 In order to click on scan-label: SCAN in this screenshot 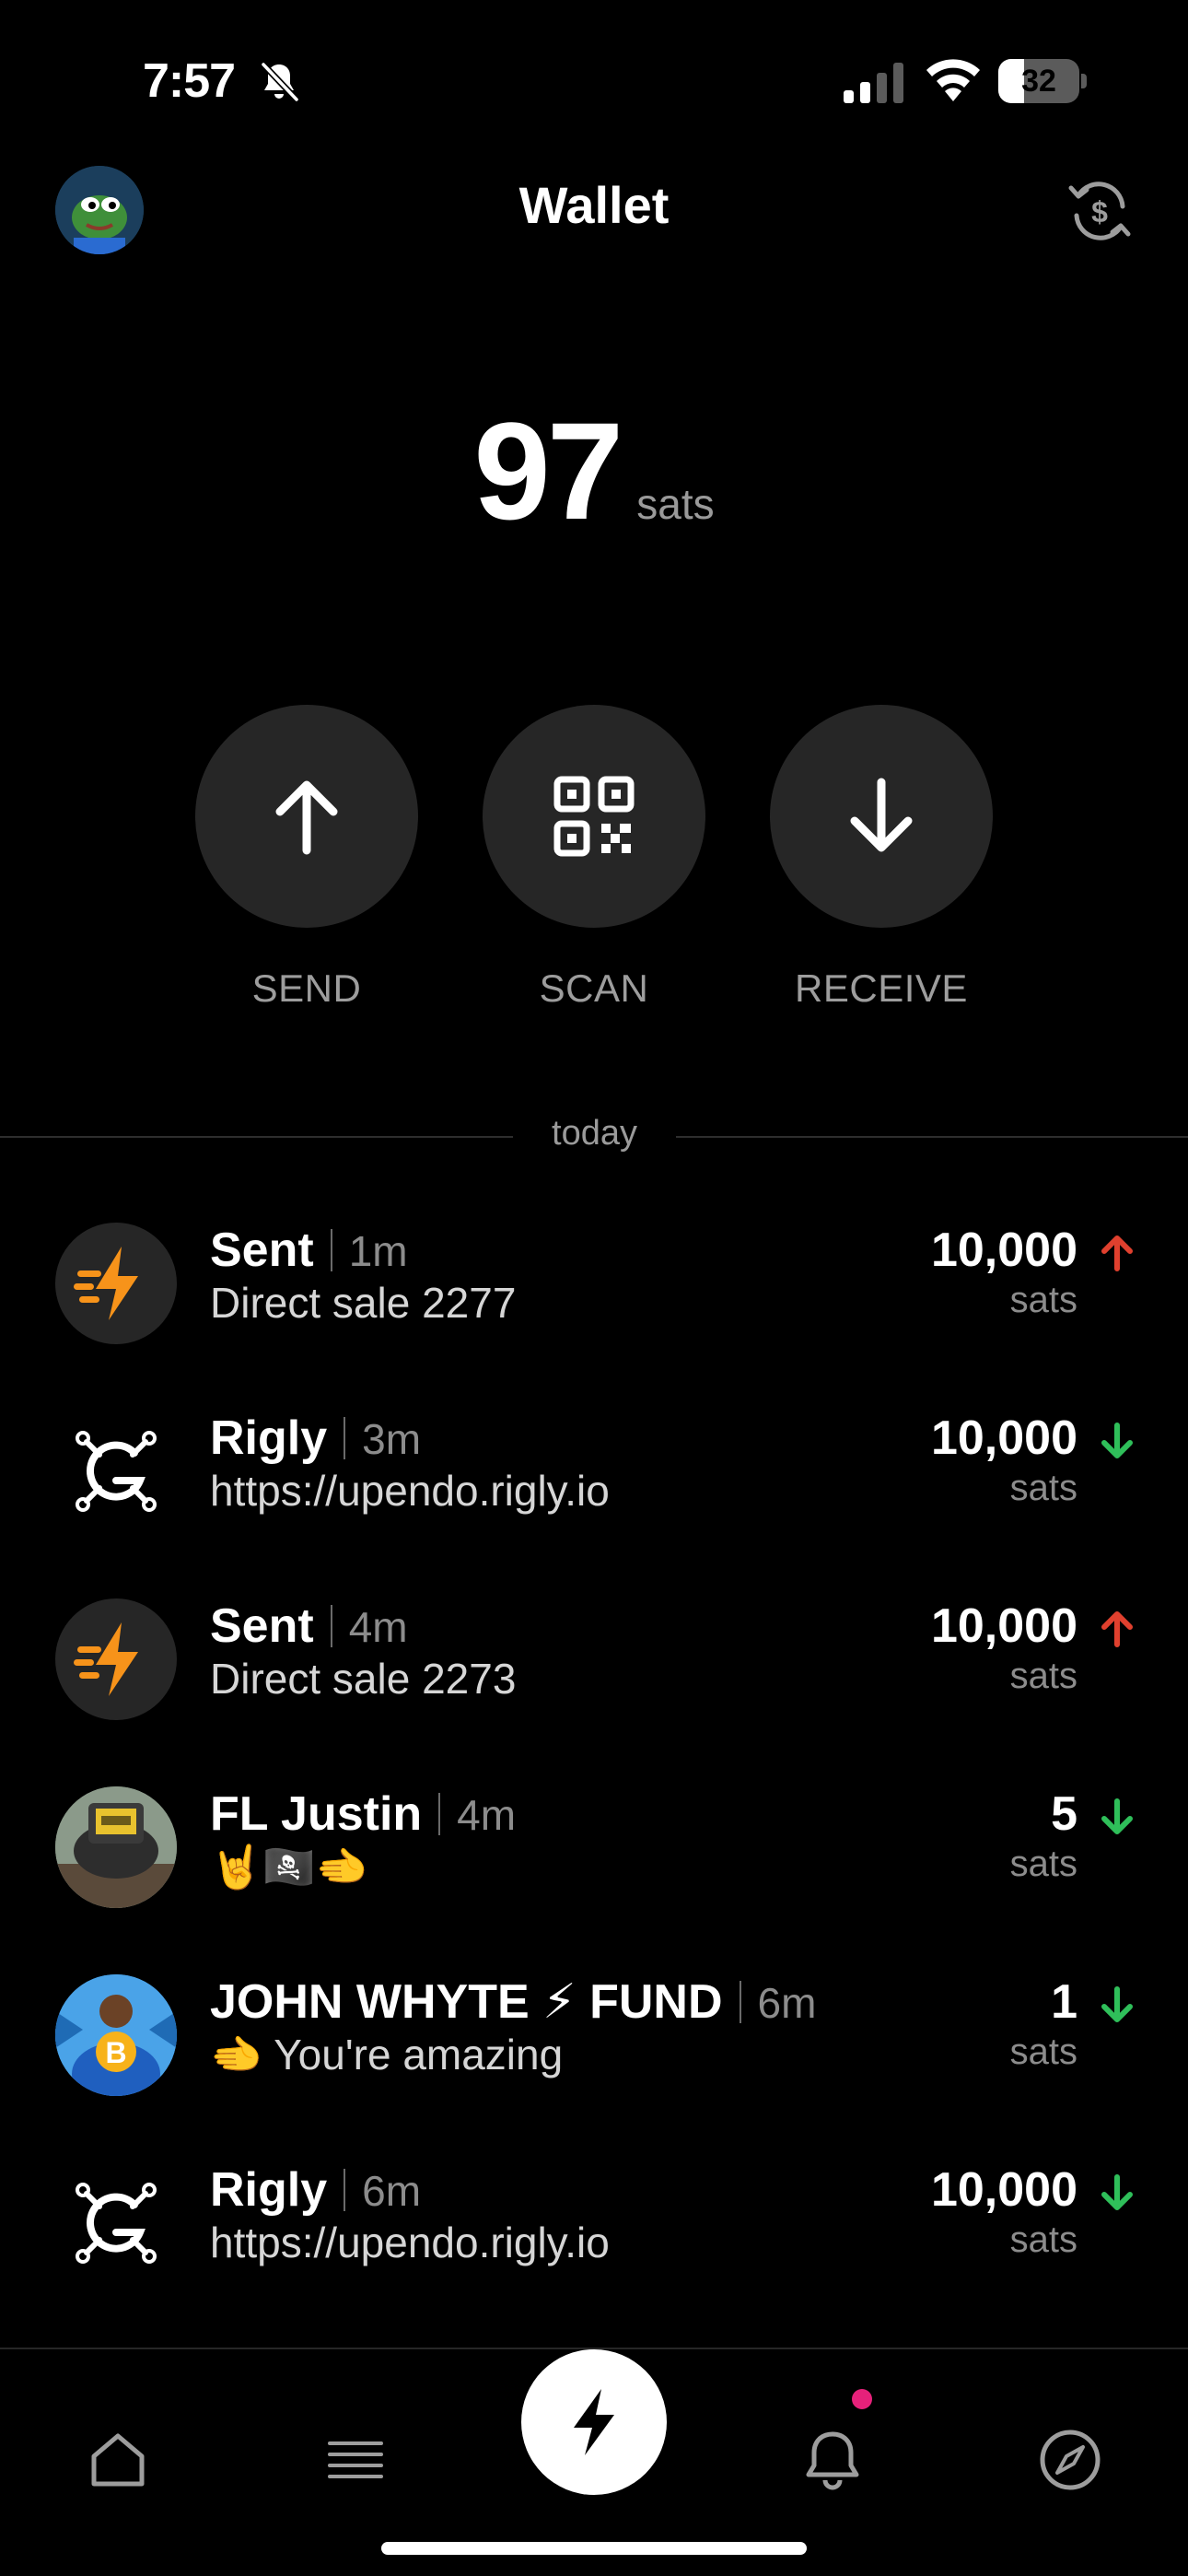, I will do `click(594, 988)`.